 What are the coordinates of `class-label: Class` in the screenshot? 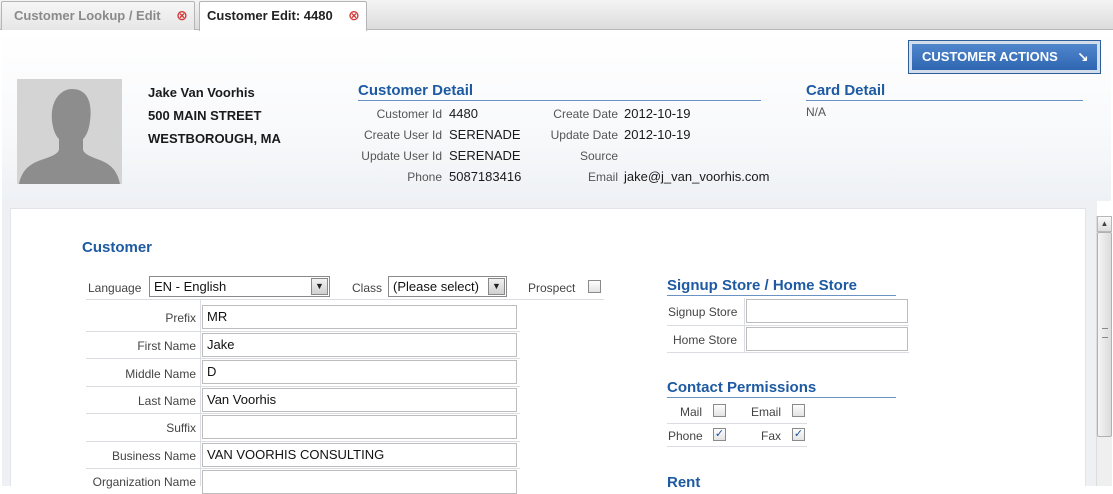 It's located at (367, 288).